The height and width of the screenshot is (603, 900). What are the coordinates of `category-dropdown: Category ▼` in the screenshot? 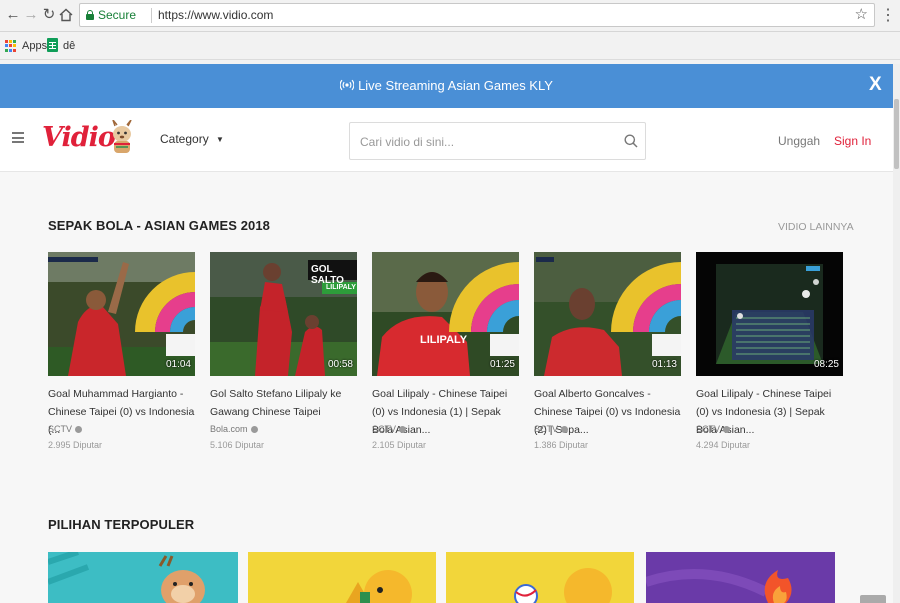 It's located at (192, 139).